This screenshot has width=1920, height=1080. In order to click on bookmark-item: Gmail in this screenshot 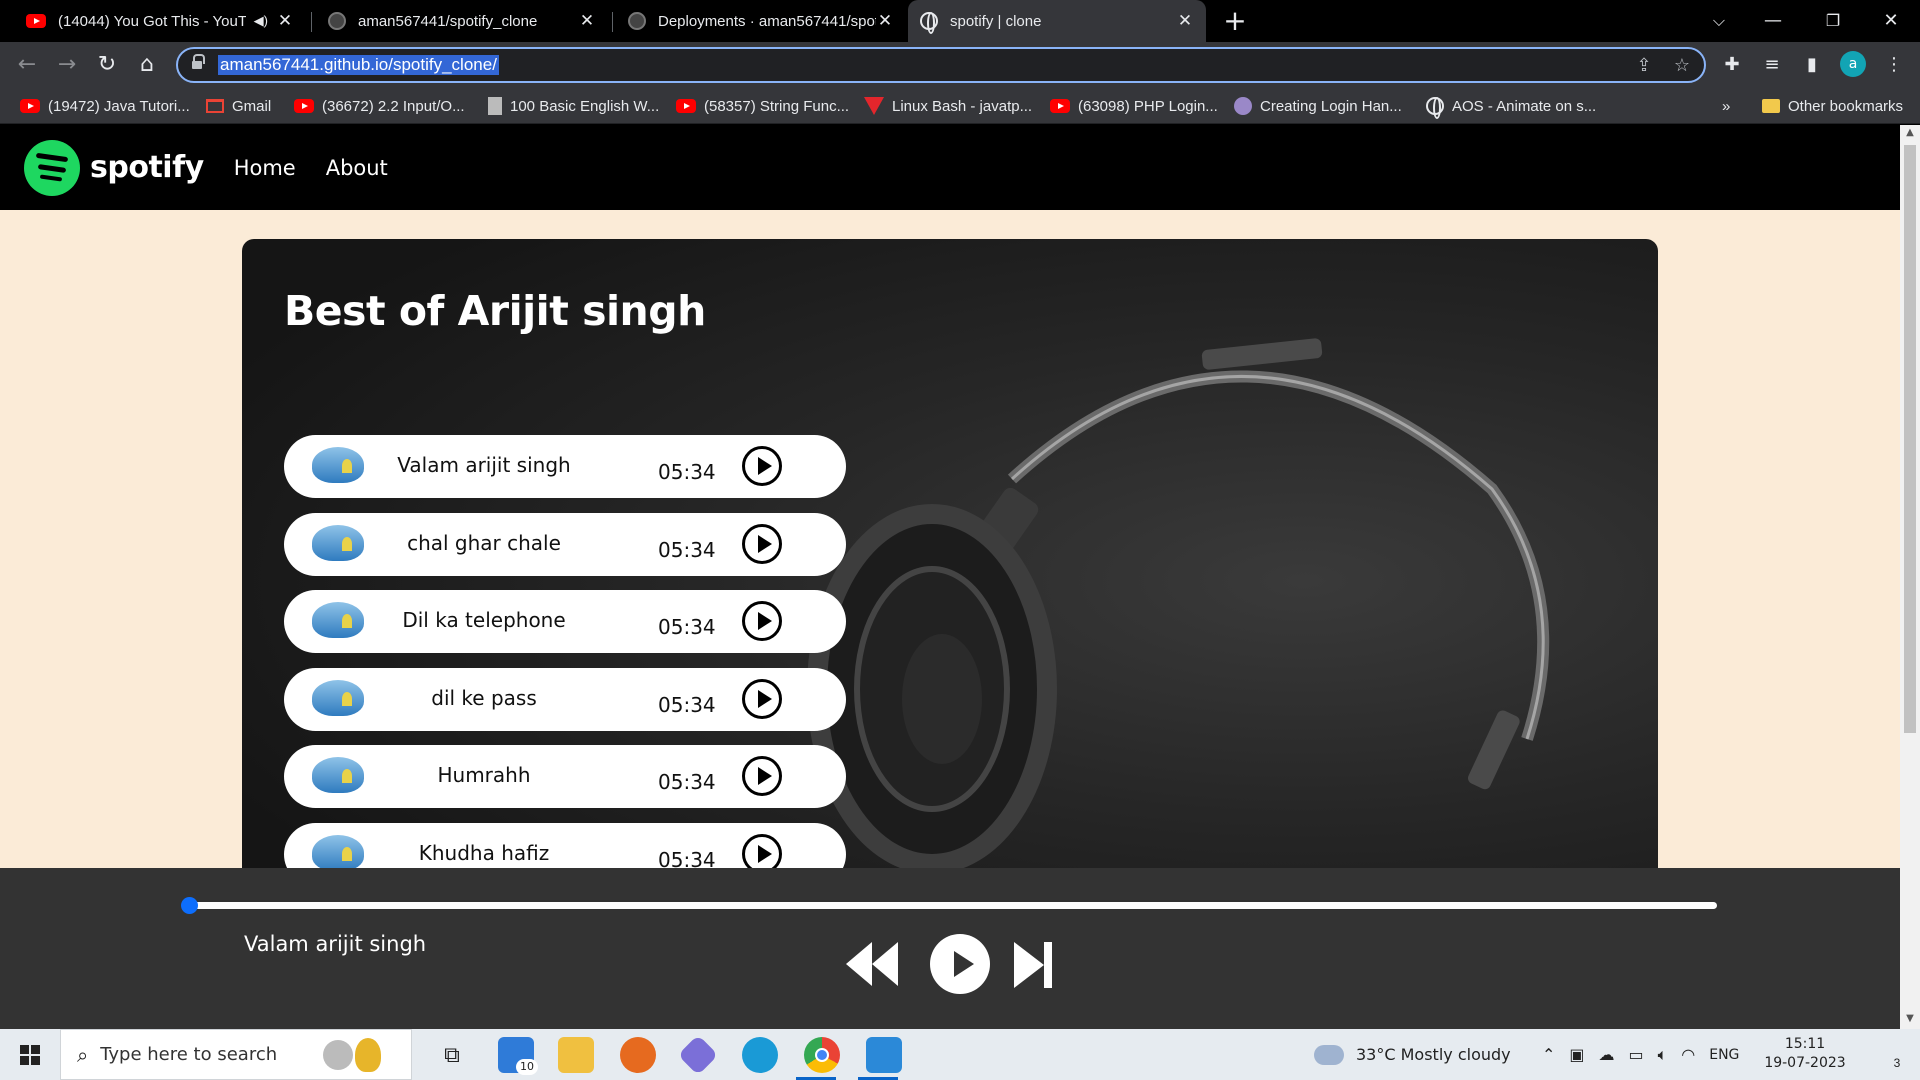, I will do `click(238, 106)`.